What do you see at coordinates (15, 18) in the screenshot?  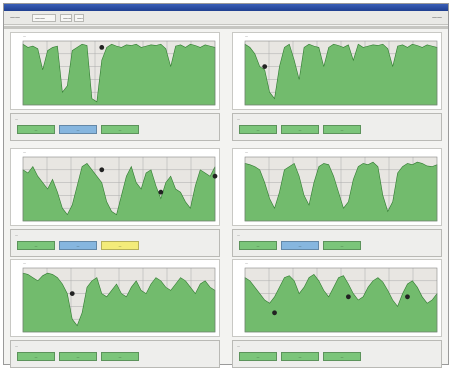 I see `toolbar-label: ——` at bounding box center [15, 18].